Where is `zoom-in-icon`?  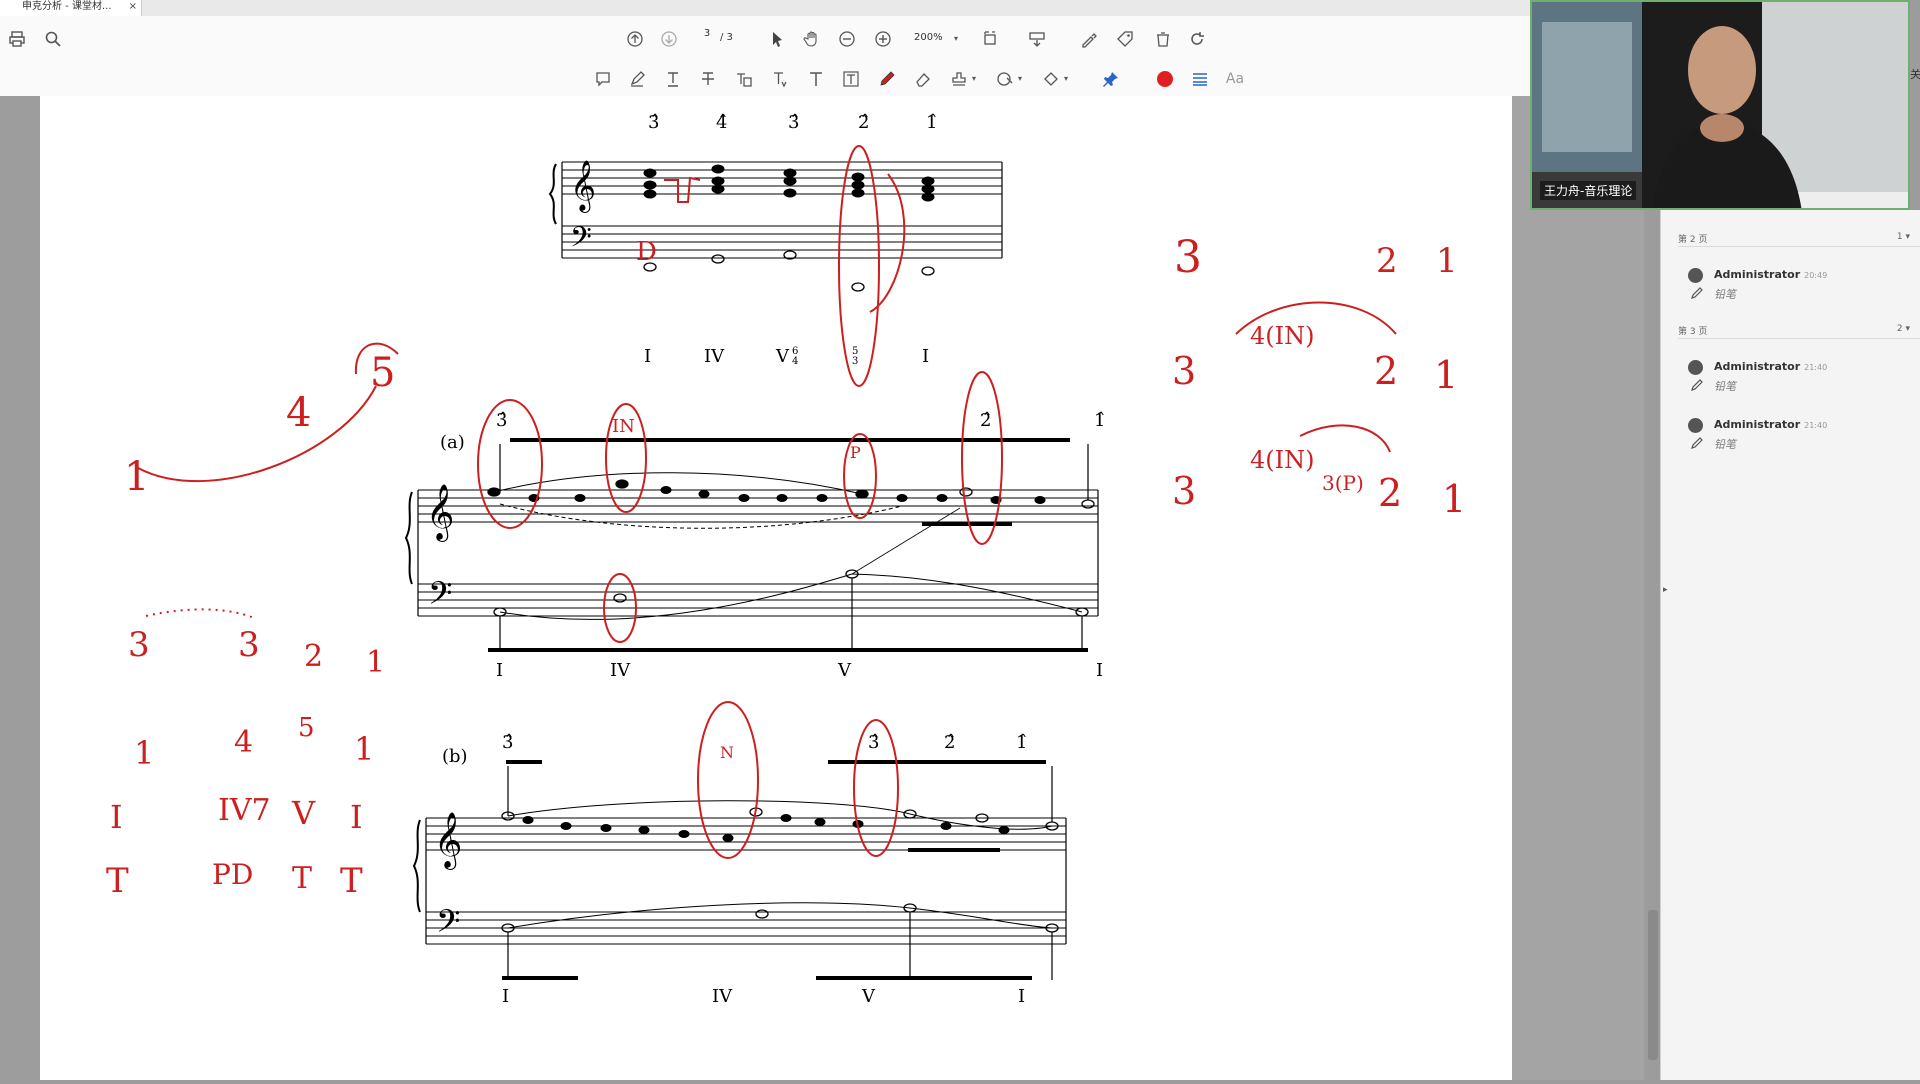 zoom-in-icon is located at coordinates (883, 39).